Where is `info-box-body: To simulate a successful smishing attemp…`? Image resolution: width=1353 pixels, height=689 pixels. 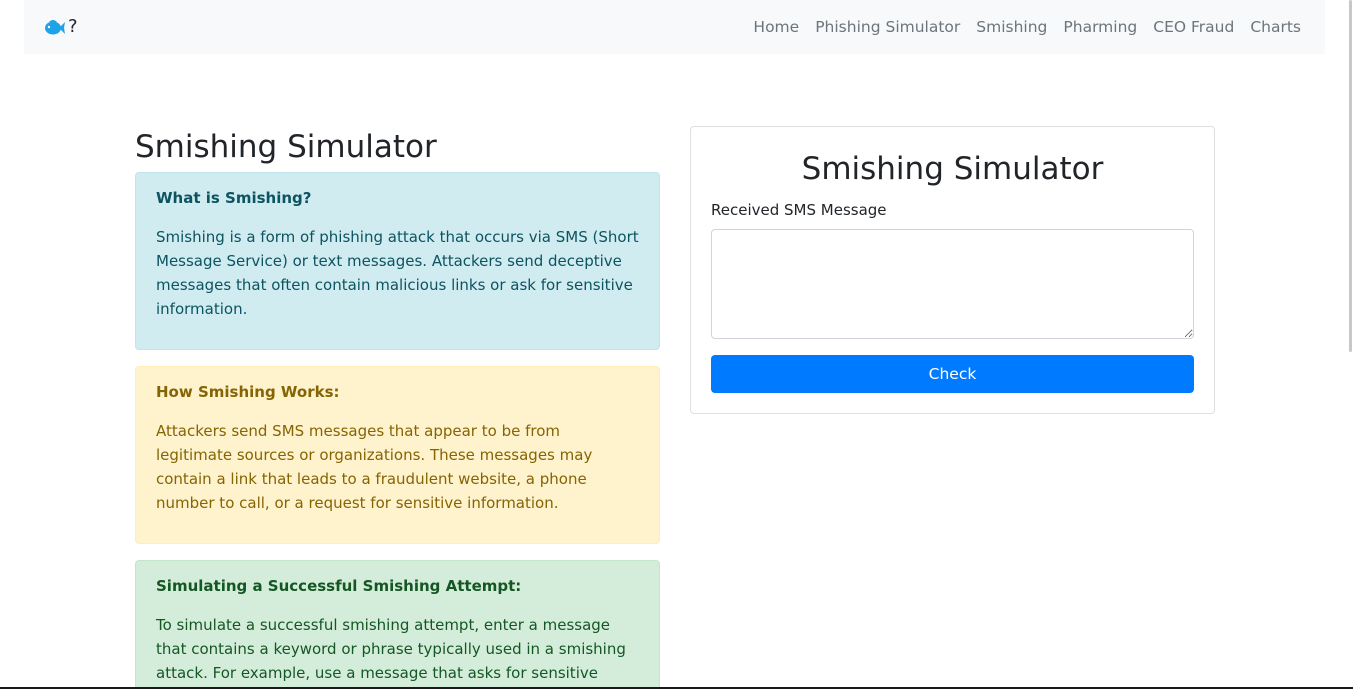 info-box-body: To simulate a successful smishing attemp… is located at coordinates (391, 652).